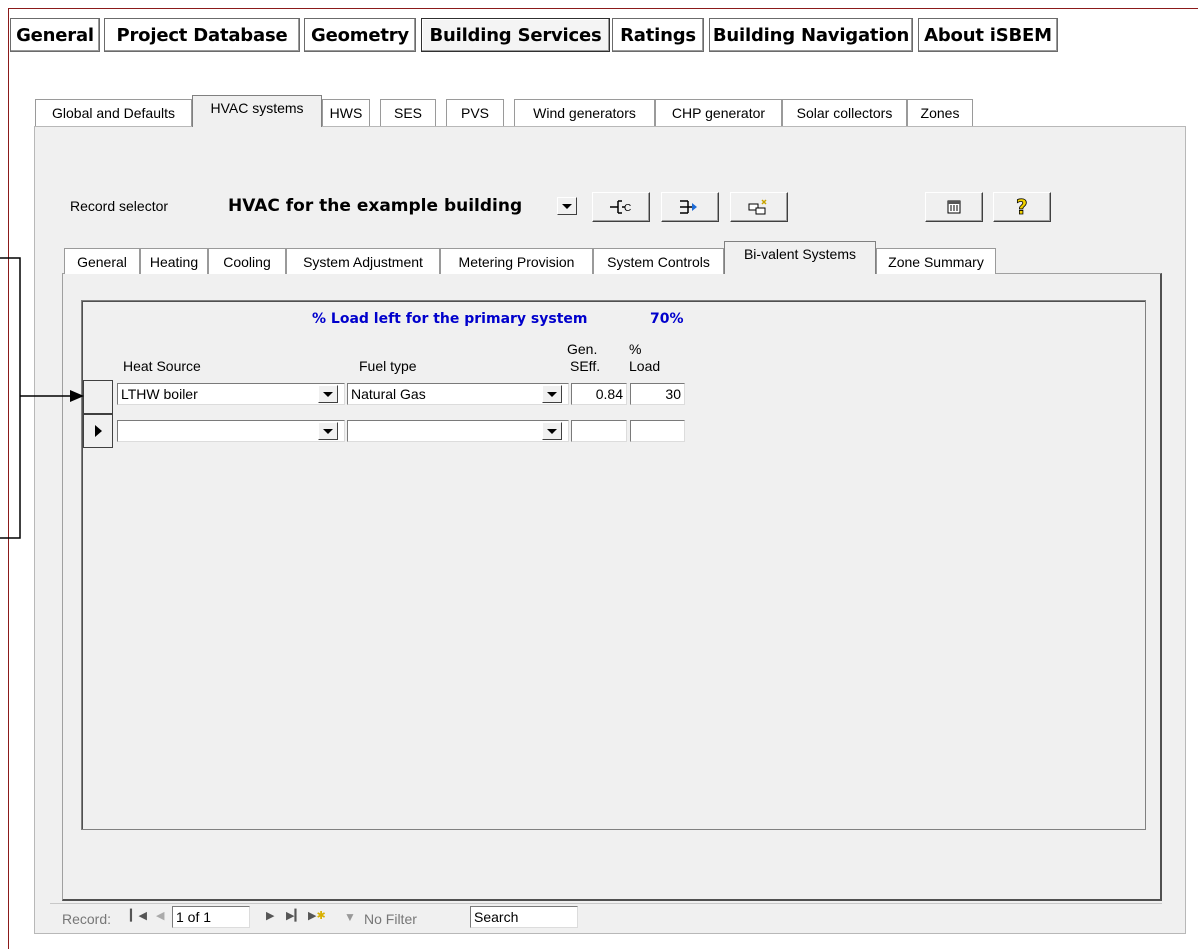  Describe the element at coordinates (42, 398) in the screenshot. I see `callout-annotation` at that location.